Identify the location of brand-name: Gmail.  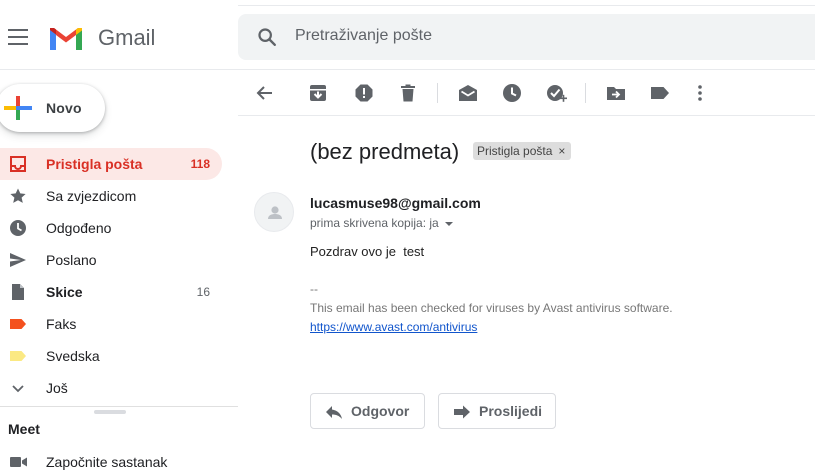
(127, 37).